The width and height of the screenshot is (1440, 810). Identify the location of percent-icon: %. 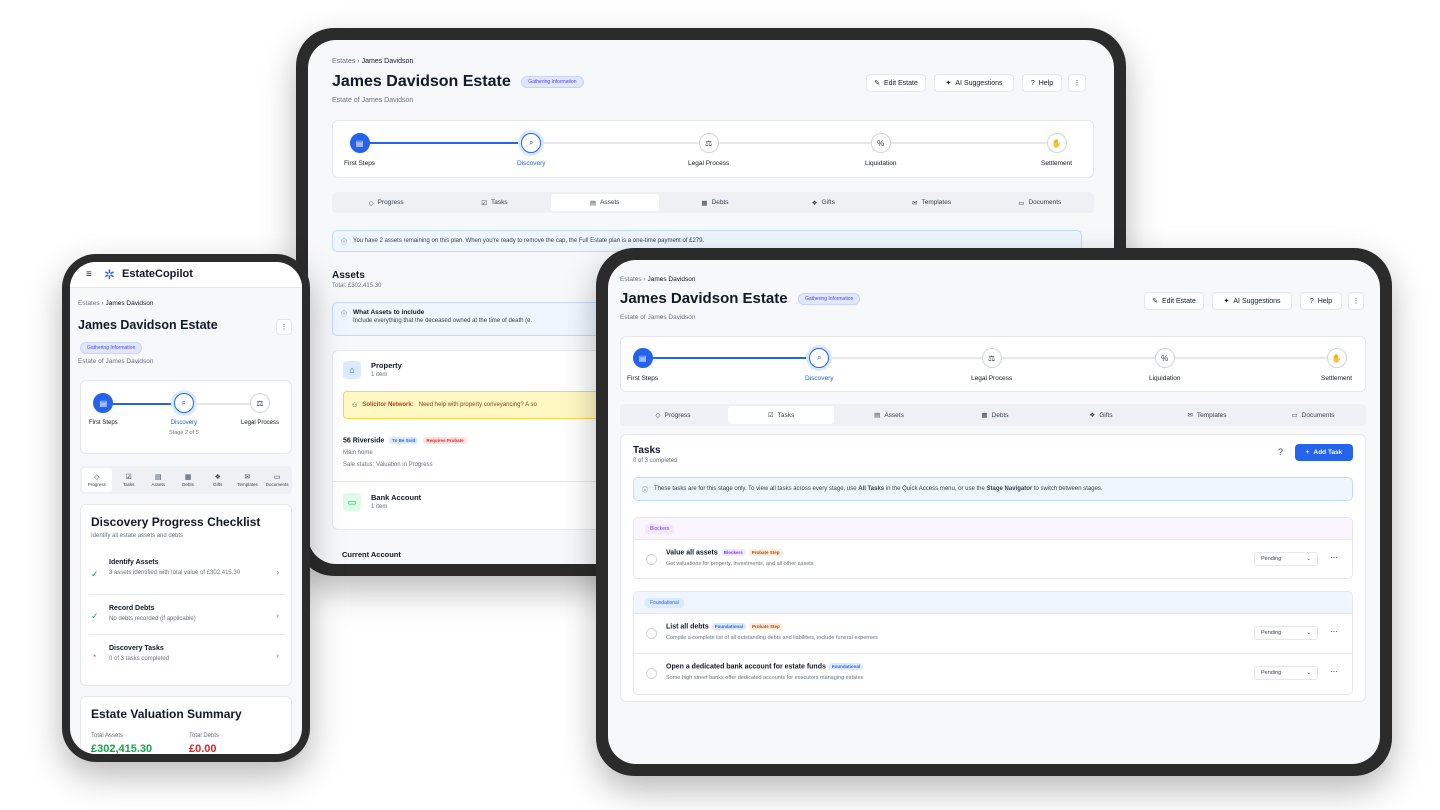
(880, 143).